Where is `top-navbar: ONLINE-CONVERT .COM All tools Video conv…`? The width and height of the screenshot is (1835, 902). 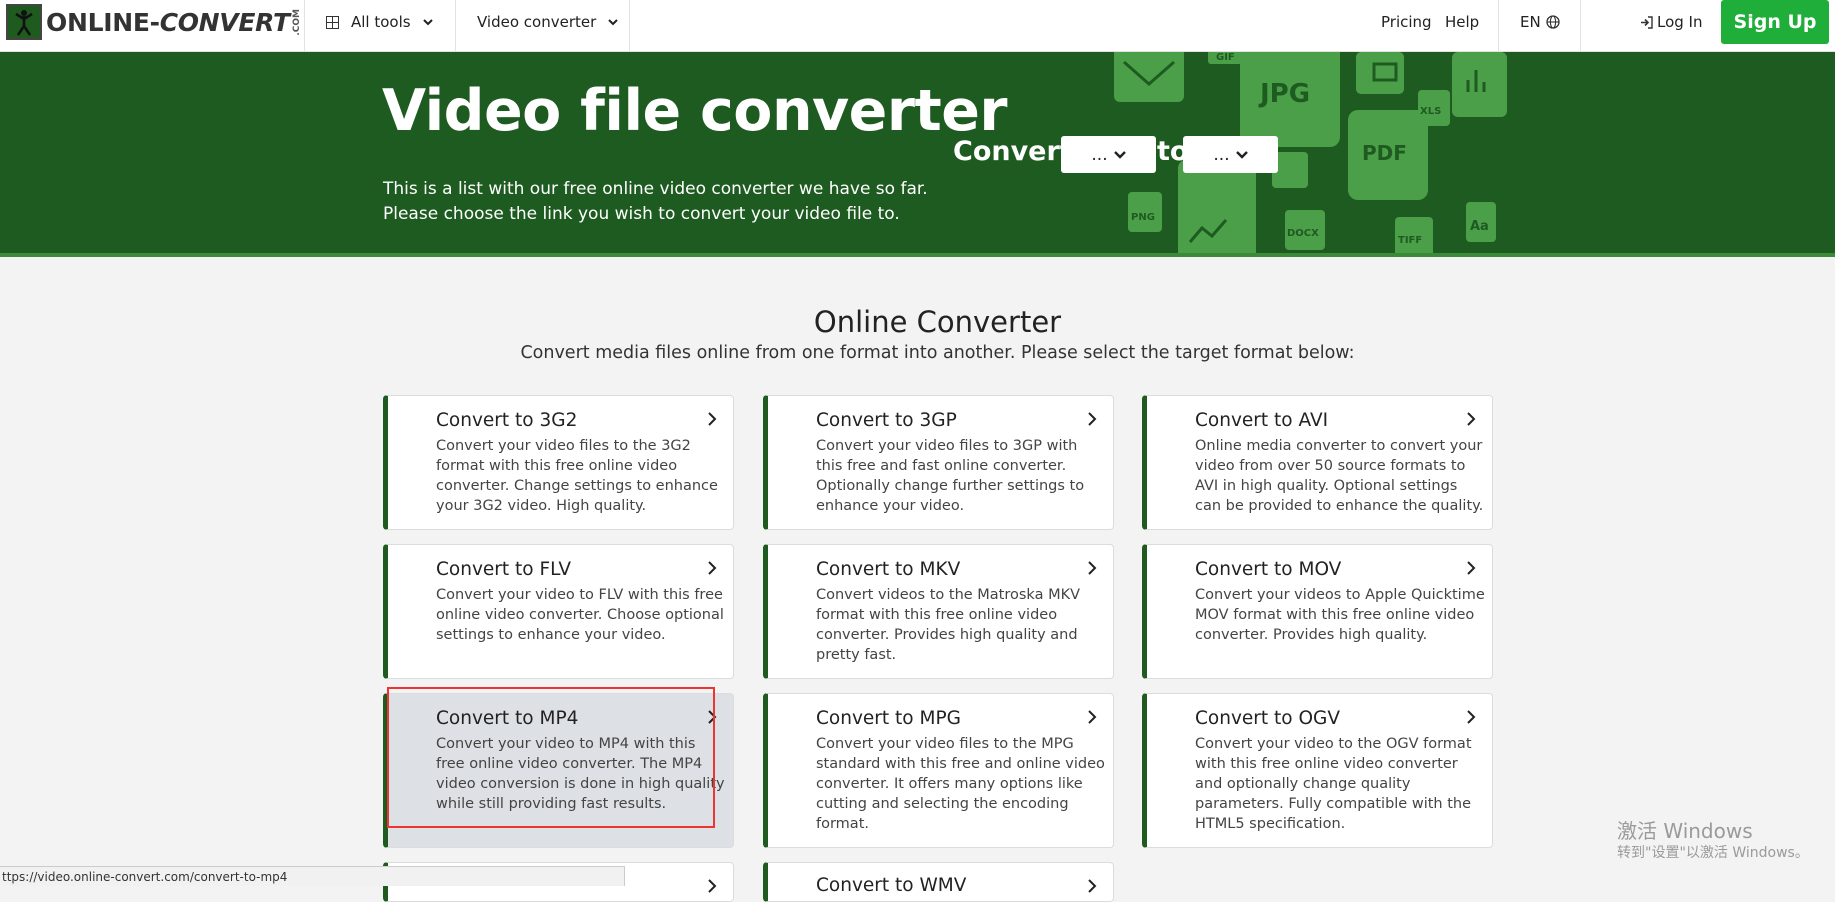 top-navbar: ONLINE-CONVERT .COM All tools Video conv… is located at coordinates (917, 26).